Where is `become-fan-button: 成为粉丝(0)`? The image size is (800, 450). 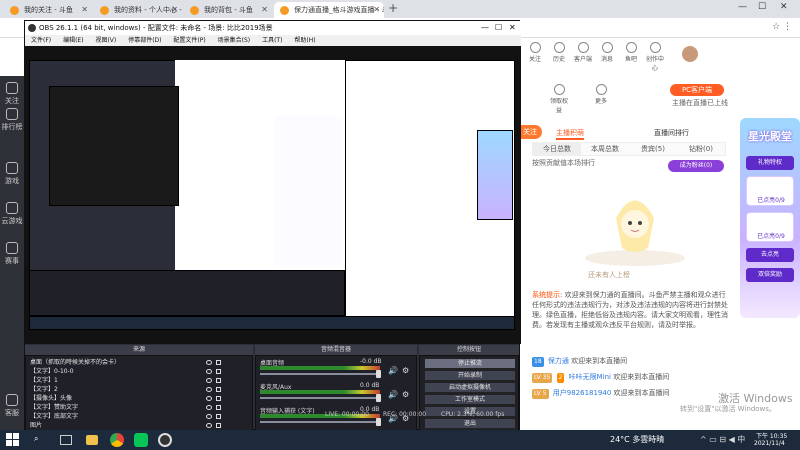 become-fan-button: 成为粉丝(0) is located at coordinates (696, 166).